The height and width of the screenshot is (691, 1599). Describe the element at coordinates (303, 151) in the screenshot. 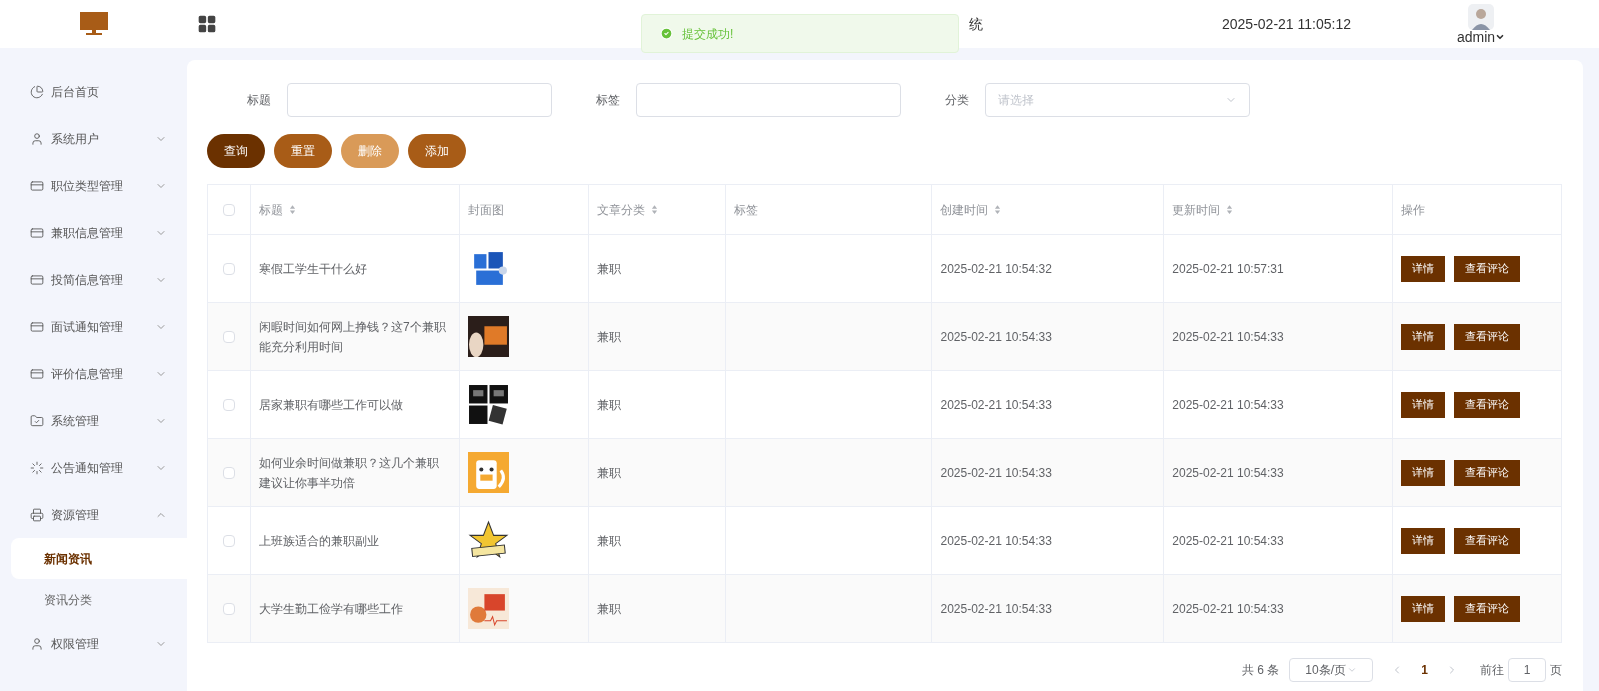

I see `action-button: 重置` at that location.